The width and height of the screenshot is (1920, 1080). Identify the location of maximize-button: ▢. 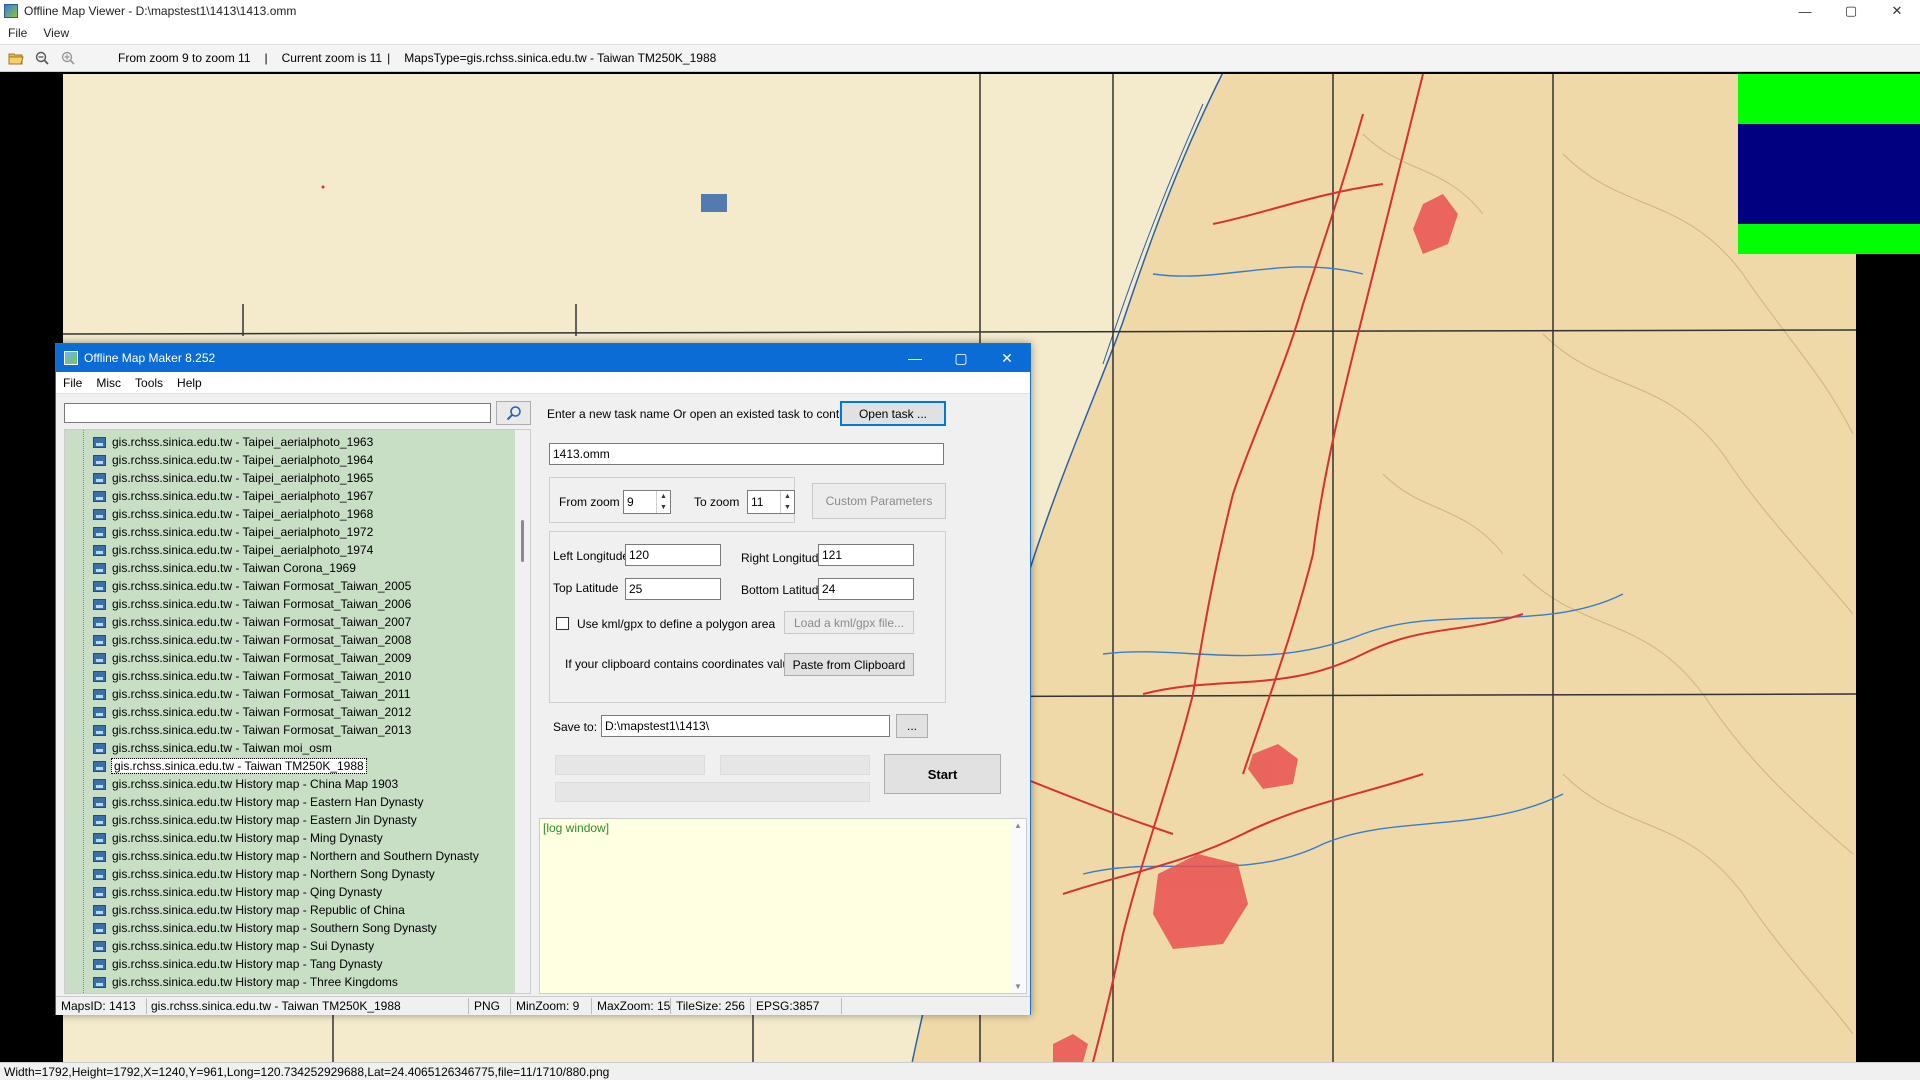
(1851, 11).